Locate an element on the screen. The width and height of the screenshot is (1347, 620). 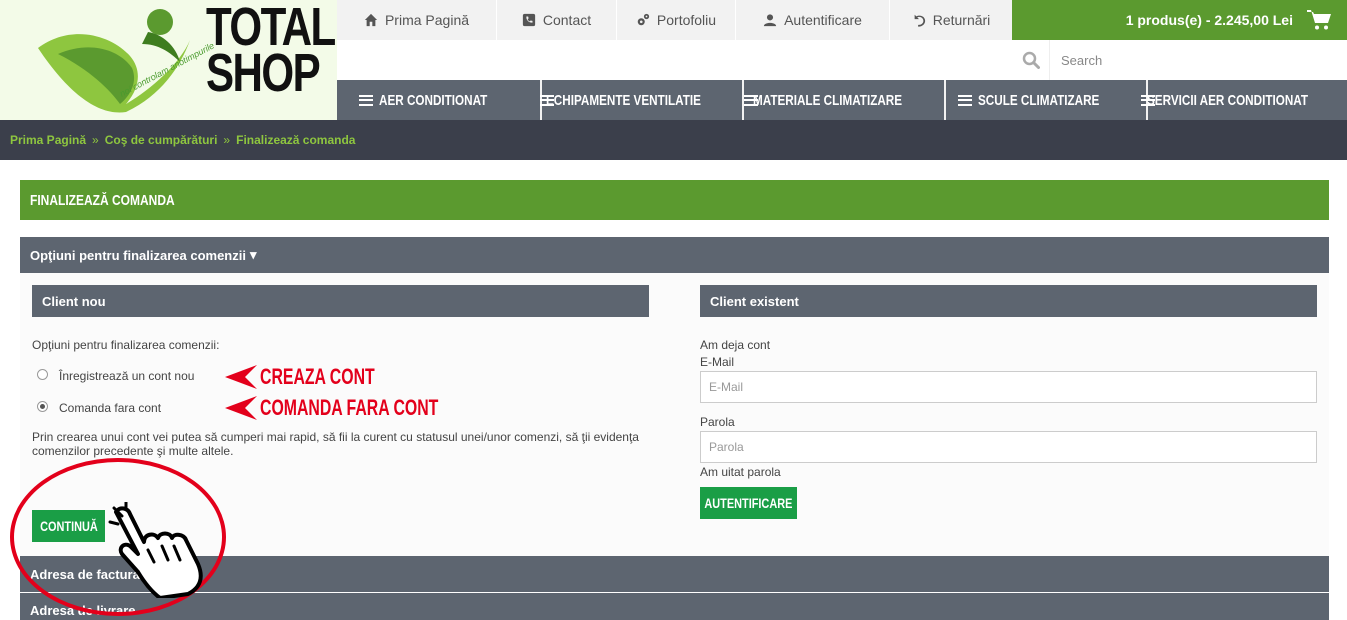
checkout-options-heading: Opţiuni pentru finalizarea comenzii is located at coordinates (138, 255).